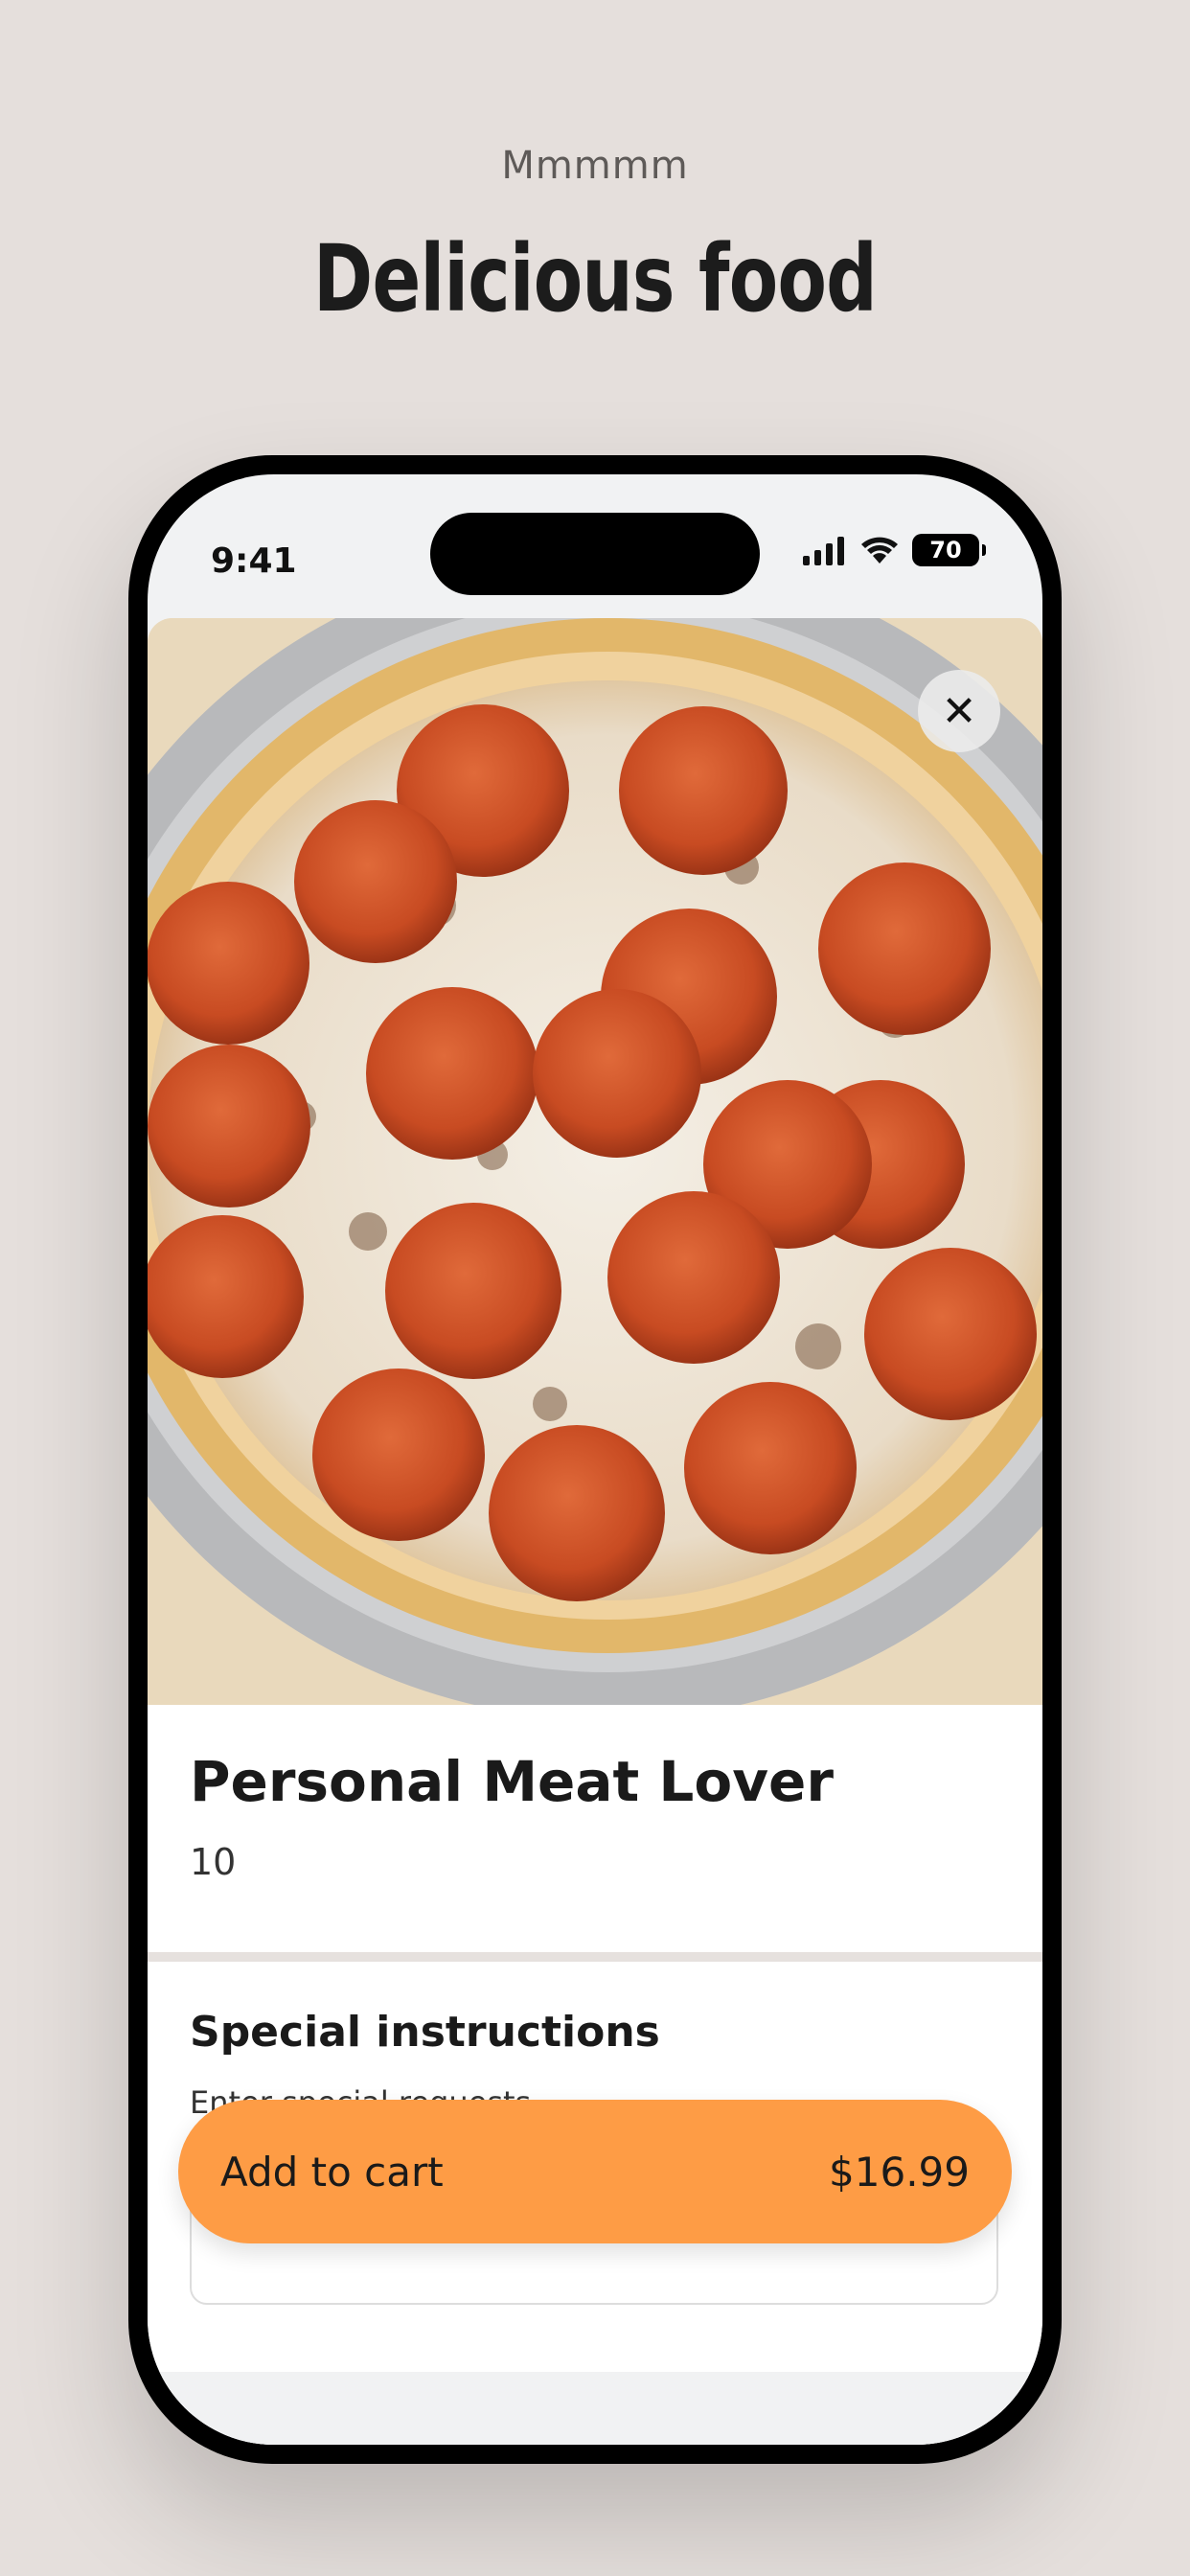 The image size is (1190, 2576). Describe the element at coordinates (595, 2171) in the screenshot. I see `add-to-cart-button: Add to cart $16.99` at that location.